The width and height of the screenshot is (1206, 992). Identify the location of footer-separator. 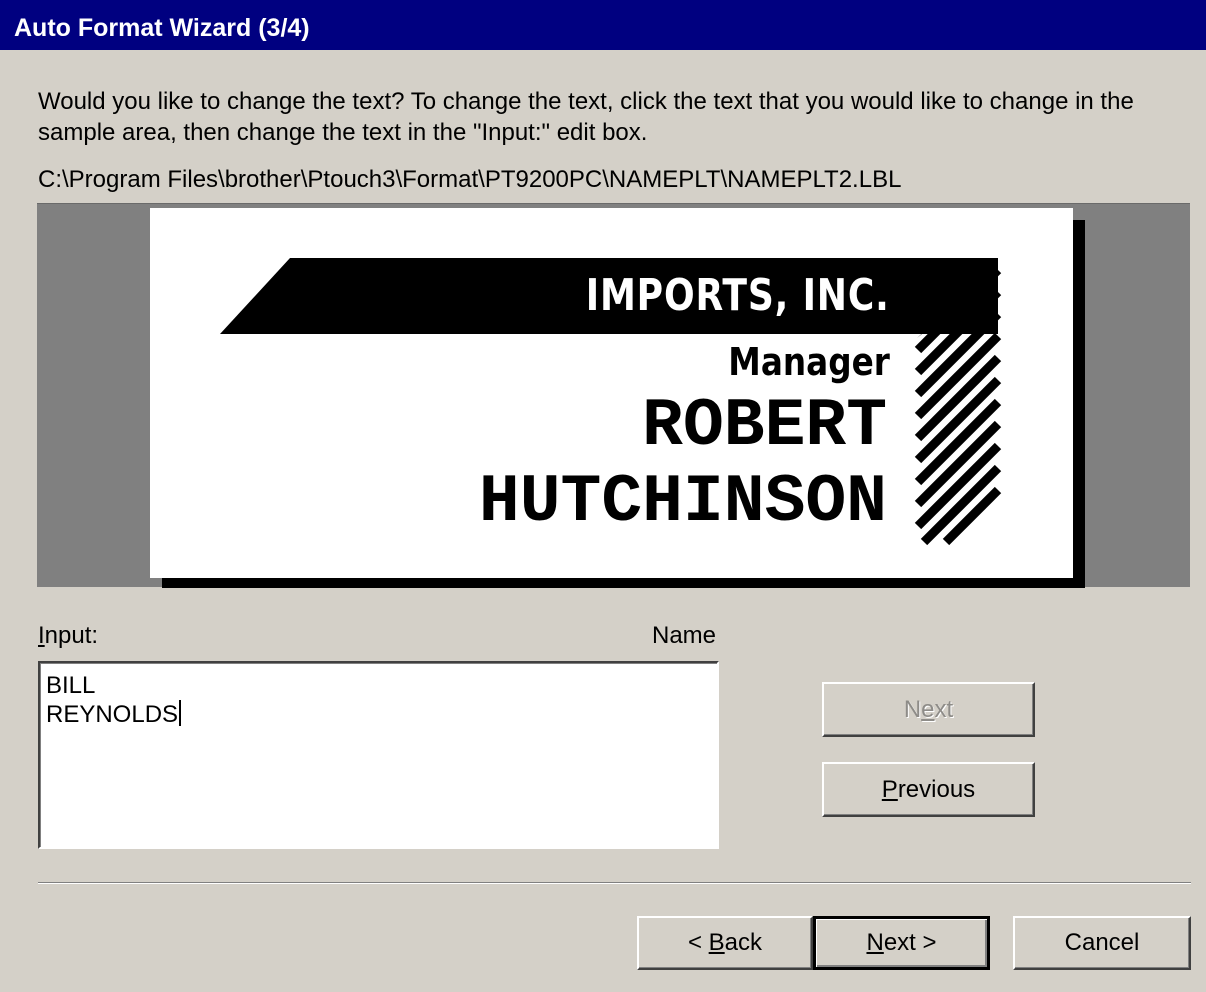
(614, 883).